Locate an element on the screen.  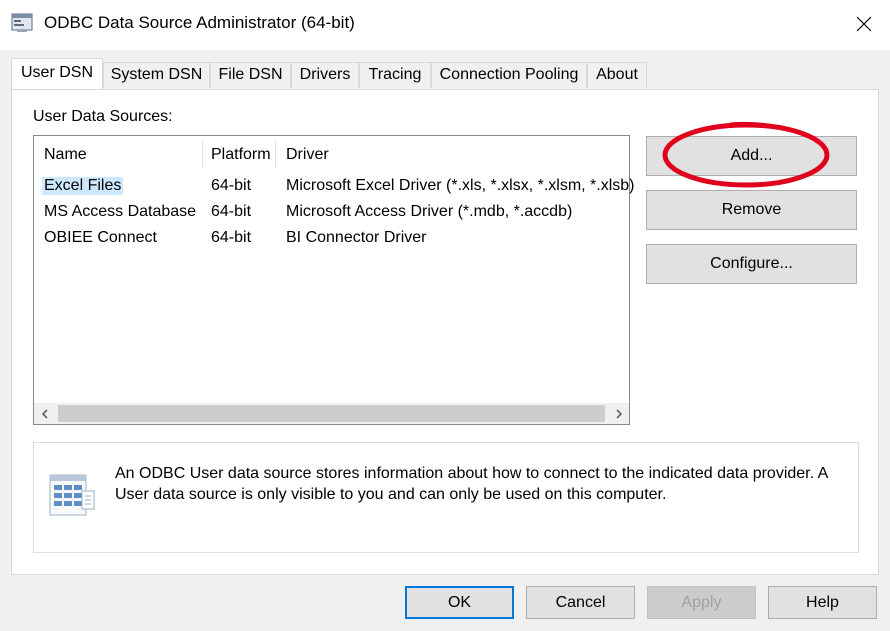
ok-button: OK is located at coordinates (459, 602).